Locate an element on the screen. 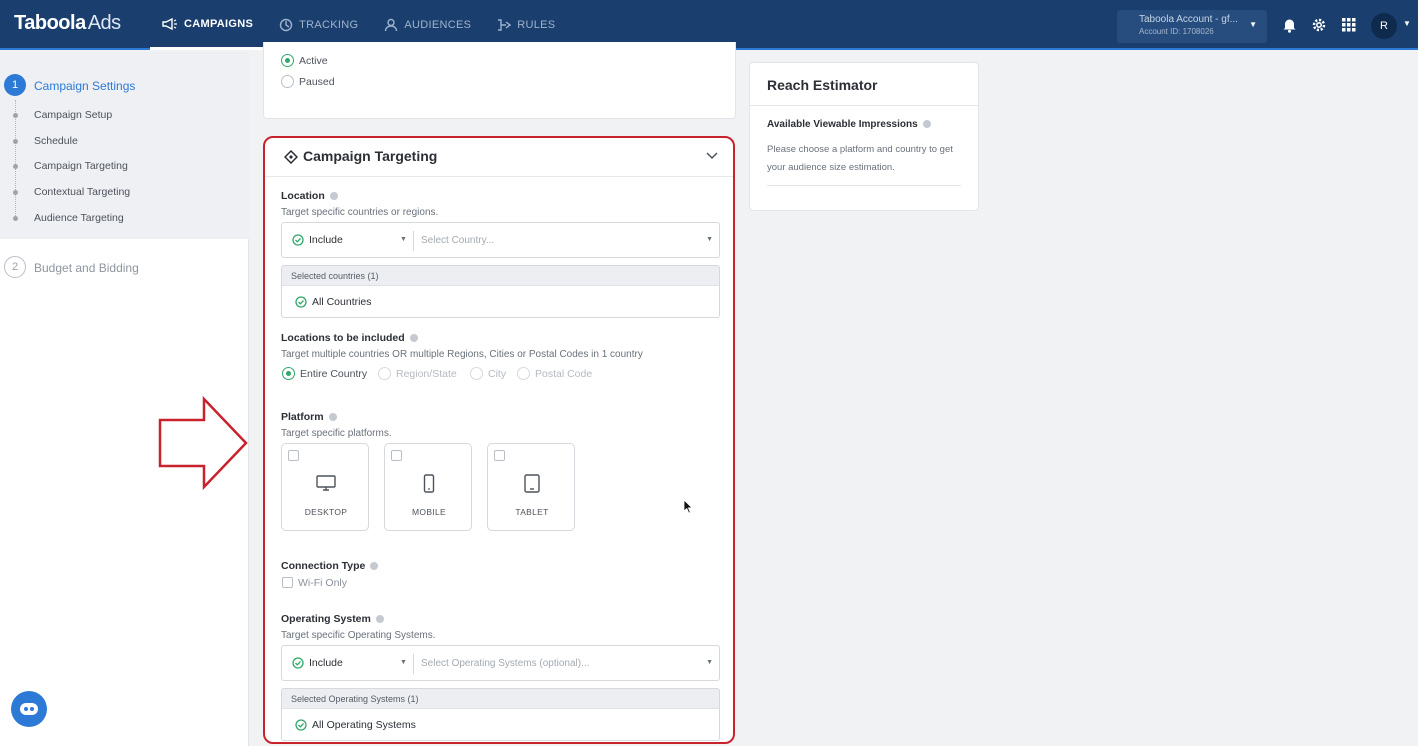 Image resolution: width=1418 pixels, height=746 pixels. desktop-checkbox is located at coordinates (293, 455).